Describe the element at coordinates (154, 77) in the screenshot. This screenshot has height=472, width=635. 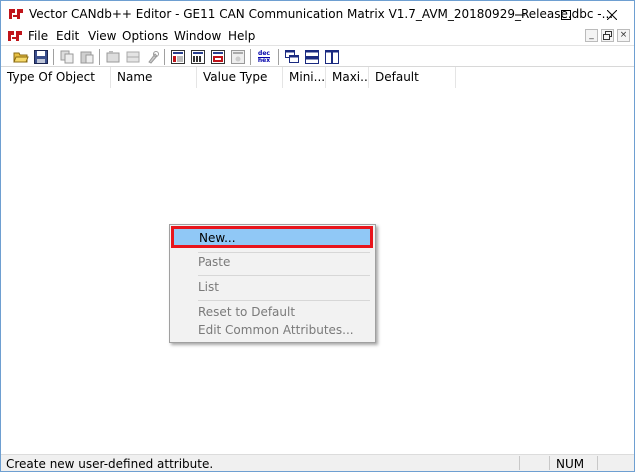
I see `column-name: Name` at that location.